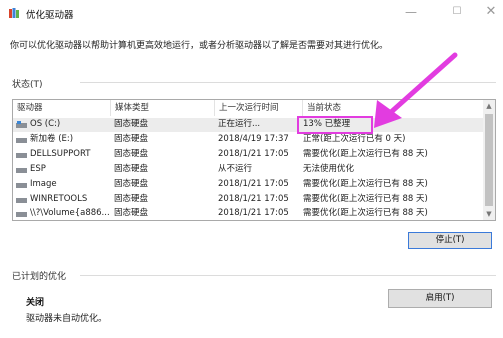 This screenshot has width=503, height=338. I want to click on drive-row: OS (C:) 固态硬盘 正在运行... 13% 已整理, so click(248, 125).